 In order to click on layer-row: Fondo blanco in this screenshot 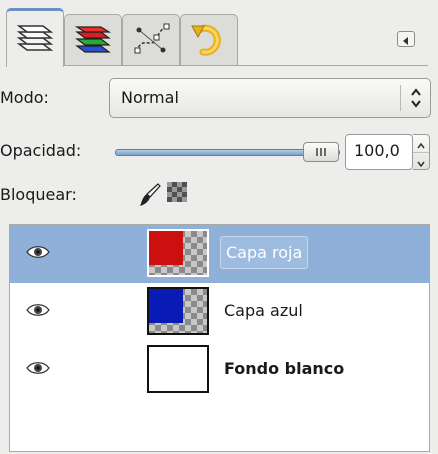, I will do `click(219, 370)`.